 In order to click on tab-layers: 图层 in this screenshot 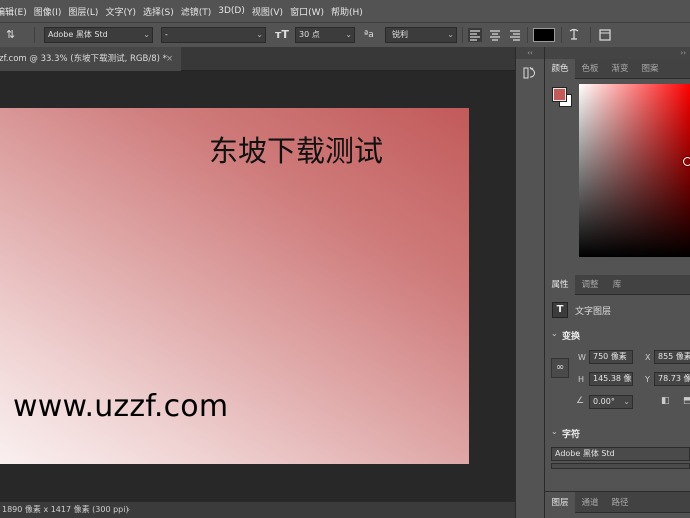, I will do `click(560, 503)`.